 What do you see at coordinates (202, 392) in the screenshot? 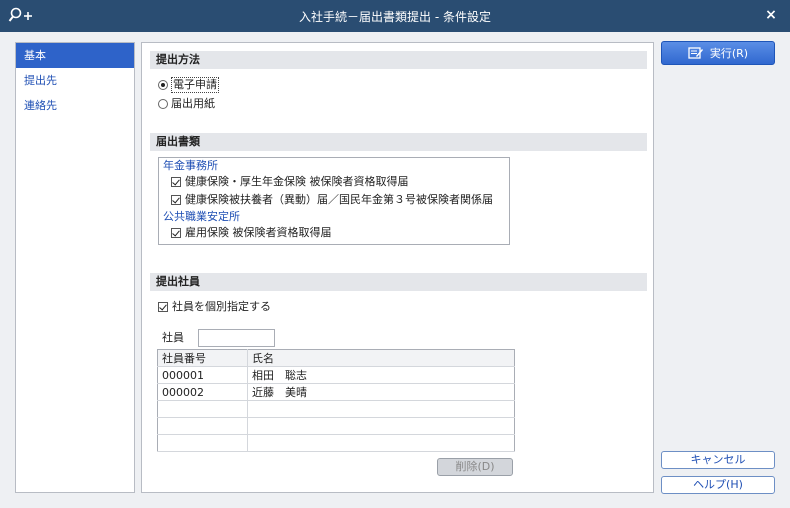
I see `cell-employee-id: 000002` at bounding box center [202, 392].